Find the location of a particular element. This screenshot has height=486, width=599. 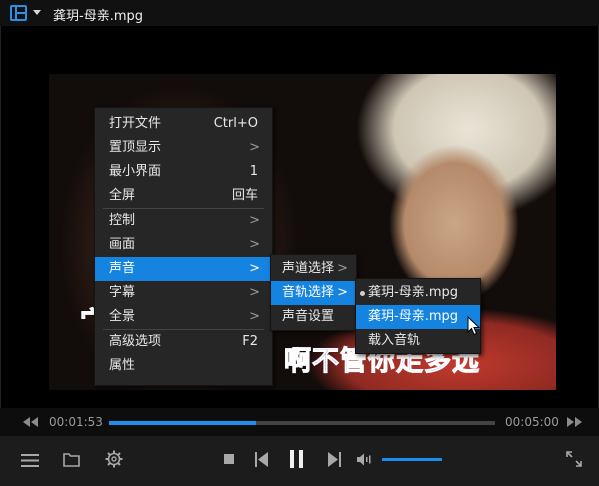

audio-track-submenu: 龚玥-母亲.mpg 龚玥-母亲.mpg 载入音轨 is located at coordinates (418, 316).